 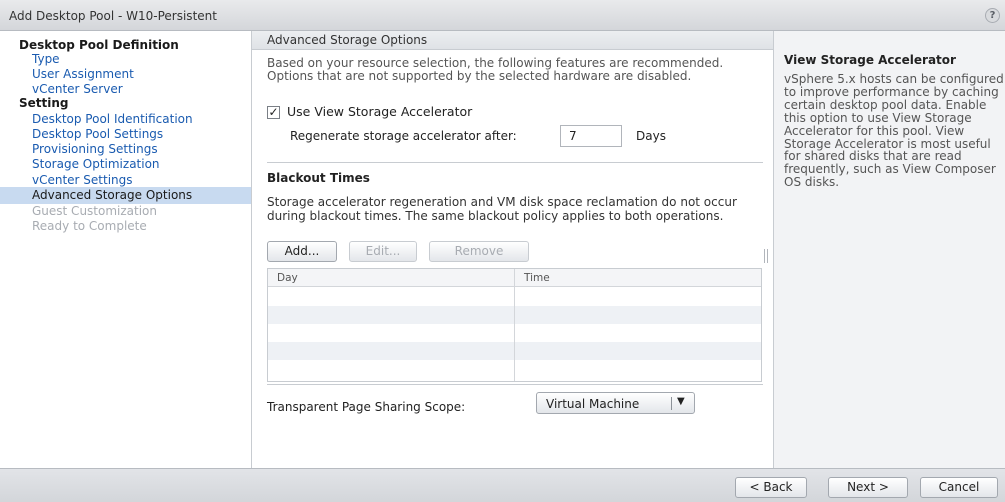 I want to click on blackout-times-table: Day Time, so click(x=514, y=325).